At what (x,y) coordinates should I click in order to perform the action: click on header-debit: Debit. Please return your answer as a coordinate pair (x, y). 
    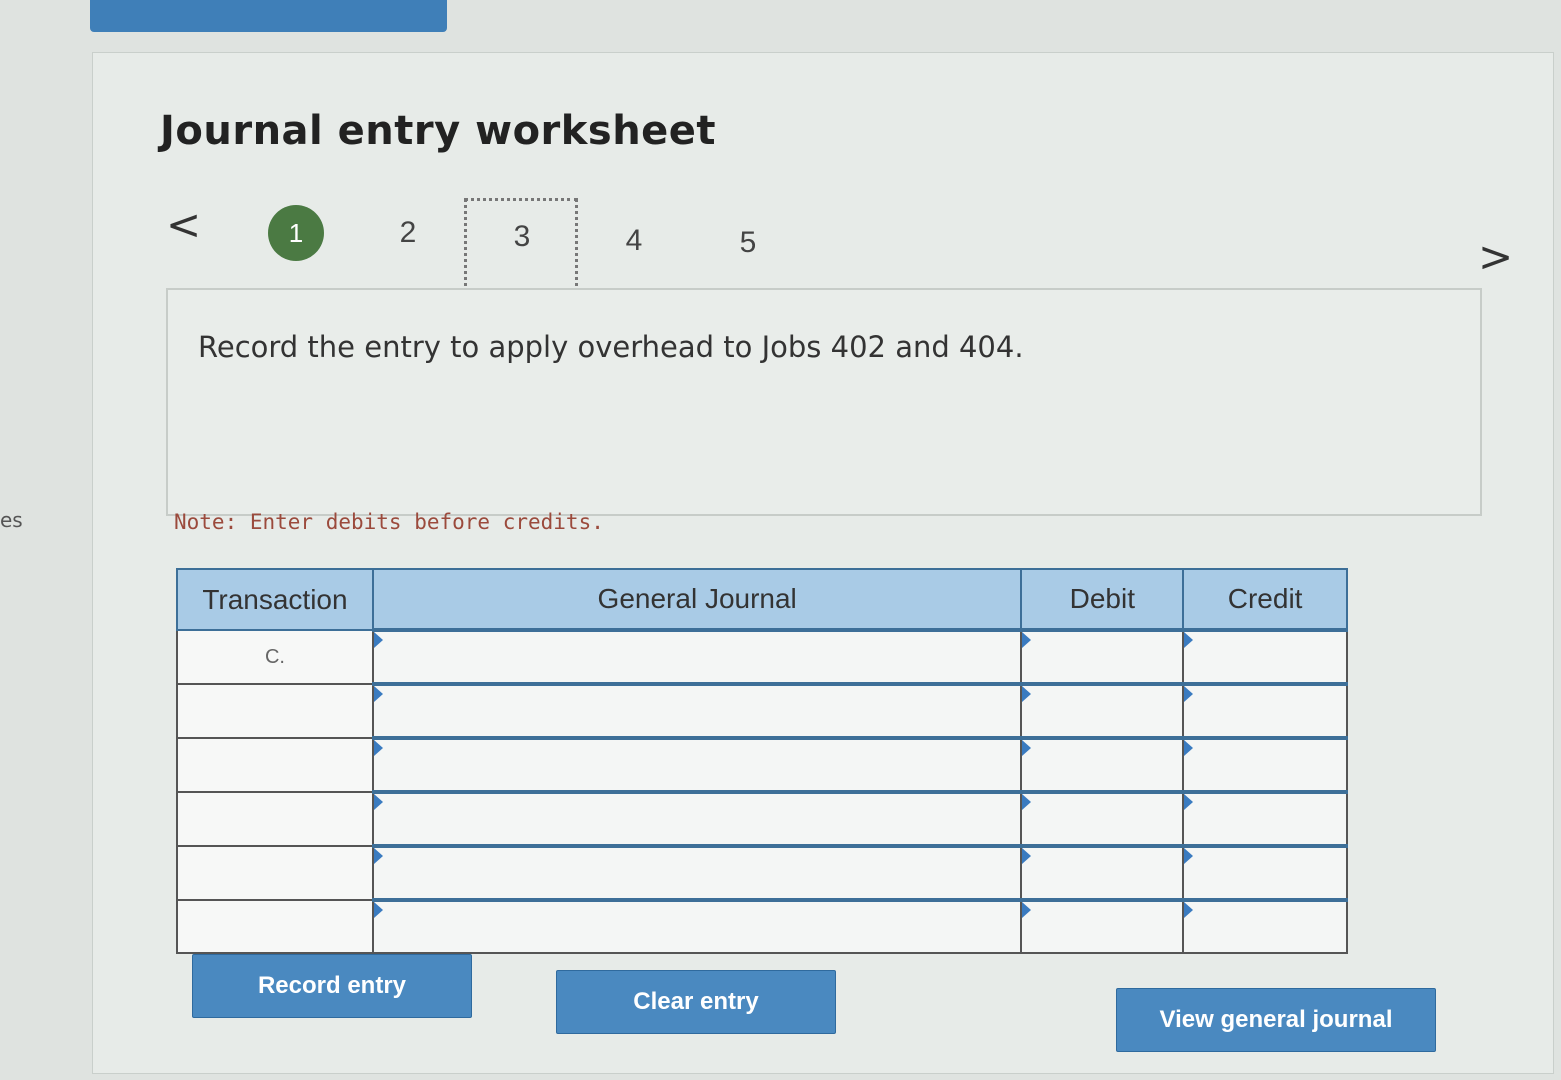
    Looking at the image, I should click on (1102, 599).